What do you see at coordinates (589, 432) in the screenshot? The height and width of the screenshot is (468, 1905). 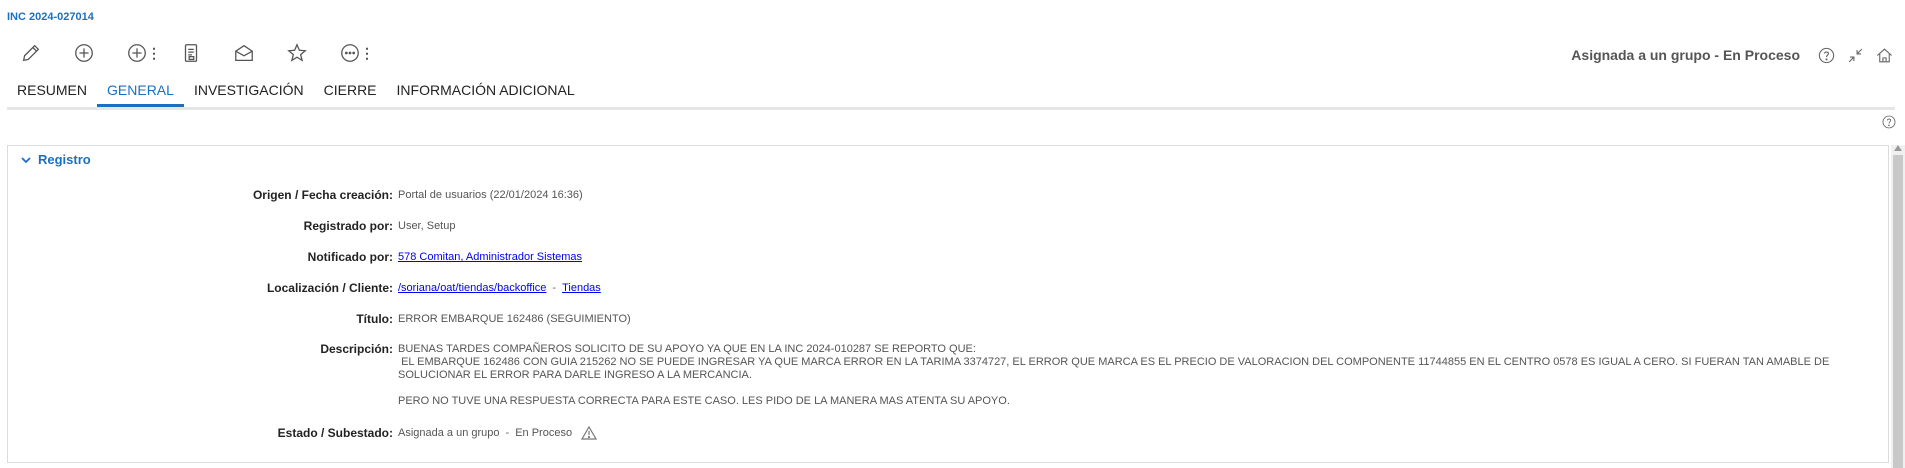 I see `warning-icon` at bounding box center [589, 432].